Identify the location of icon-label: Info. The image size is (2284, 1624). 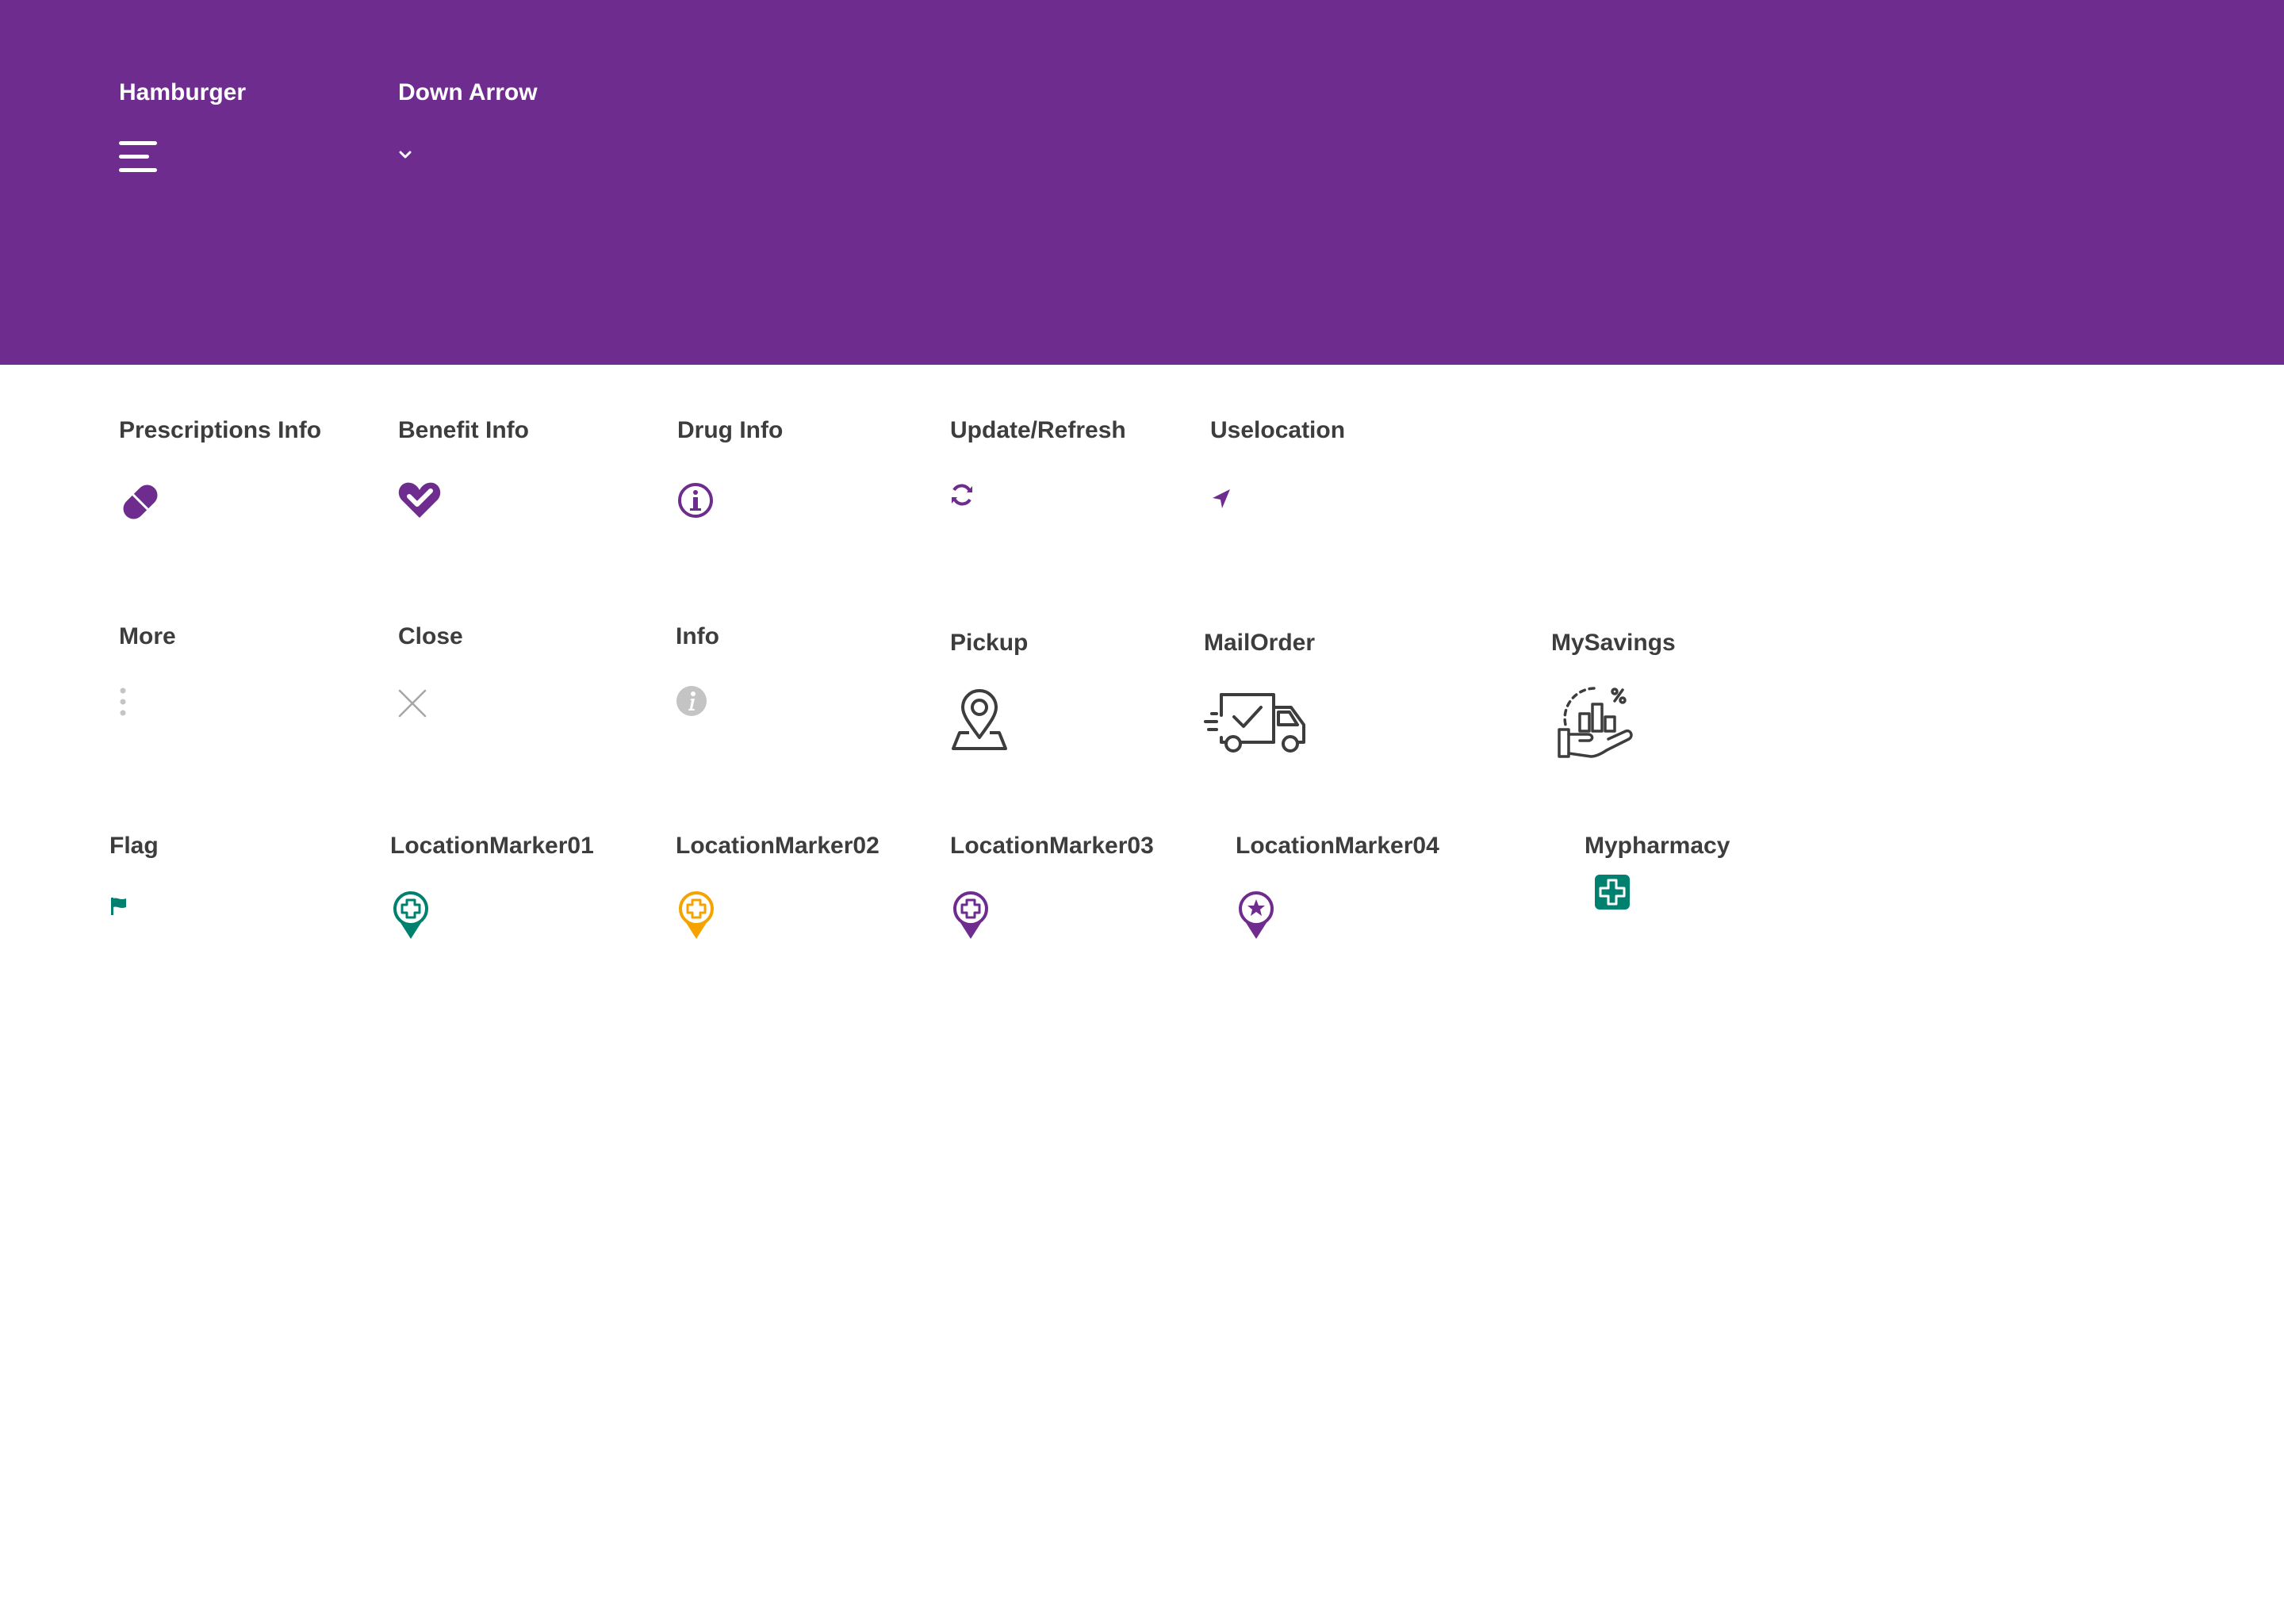
(697, 636).